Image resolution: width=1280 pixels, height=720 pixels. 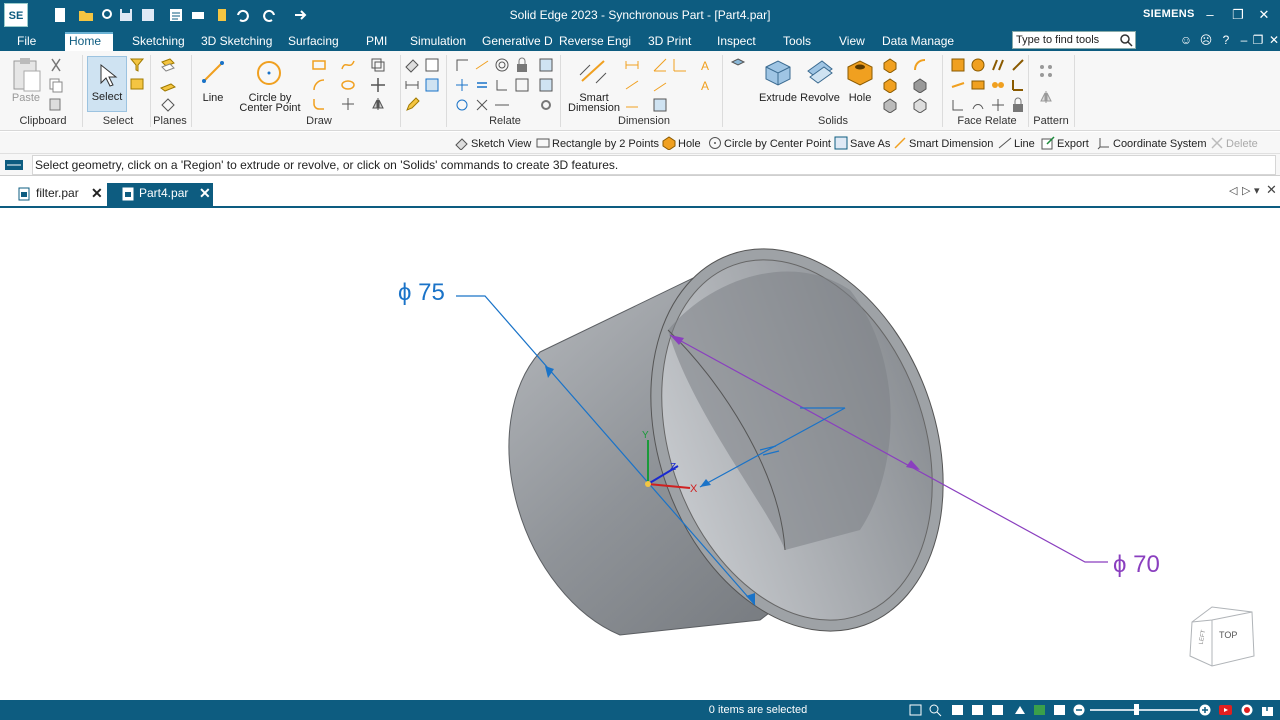 What do you see at coordinates (502, 65) in the screenshot?
I see `concentric-relation-icon` at bounding box center [502, 65].